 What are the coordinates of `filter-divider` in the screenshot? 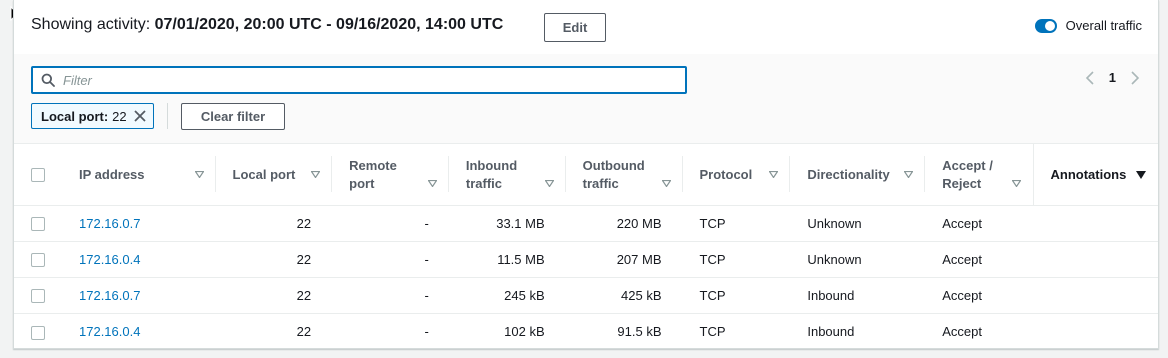 It's located at (167, 116).